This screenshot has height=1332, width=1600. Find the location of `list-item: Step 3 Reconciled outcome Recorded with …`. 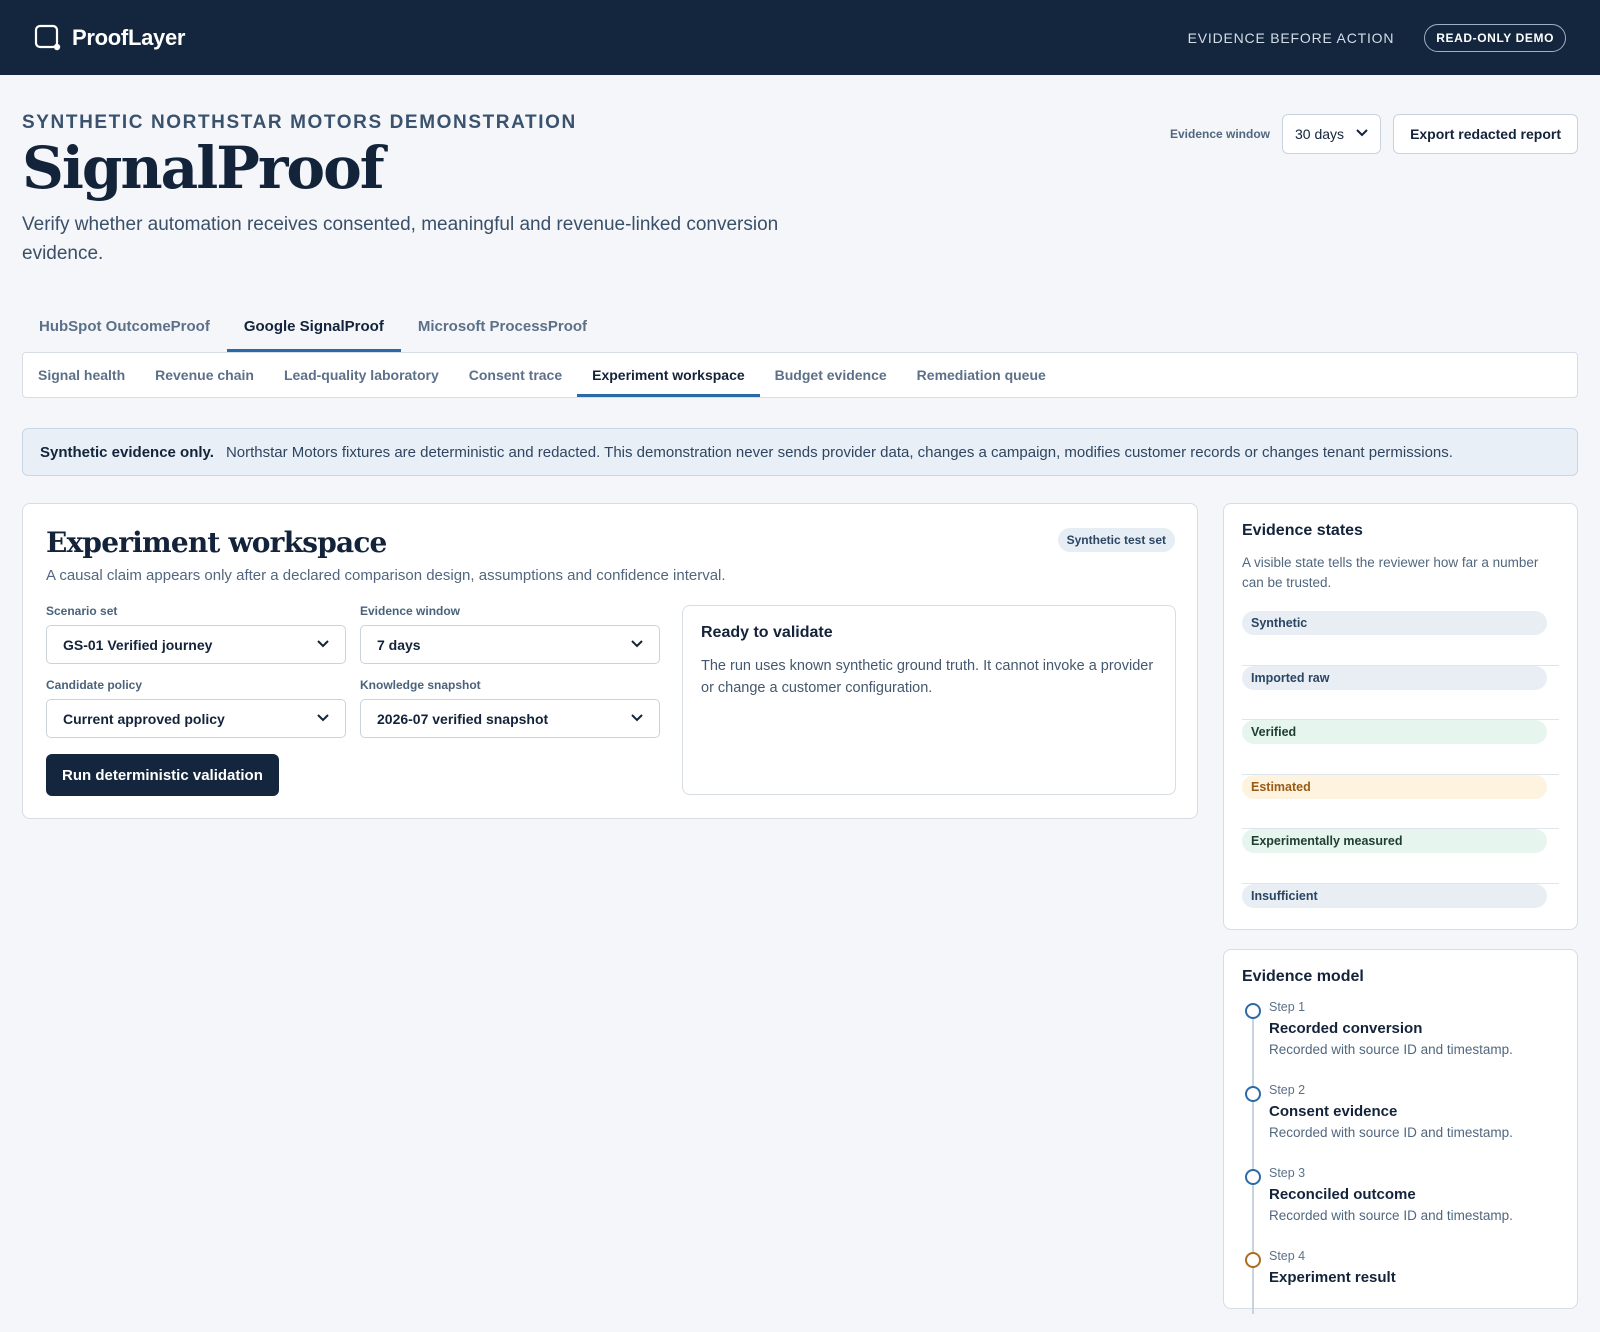

list-item: Step 3 Reconciled outcome Recorded with … is located at coordinates (1400, 1207).